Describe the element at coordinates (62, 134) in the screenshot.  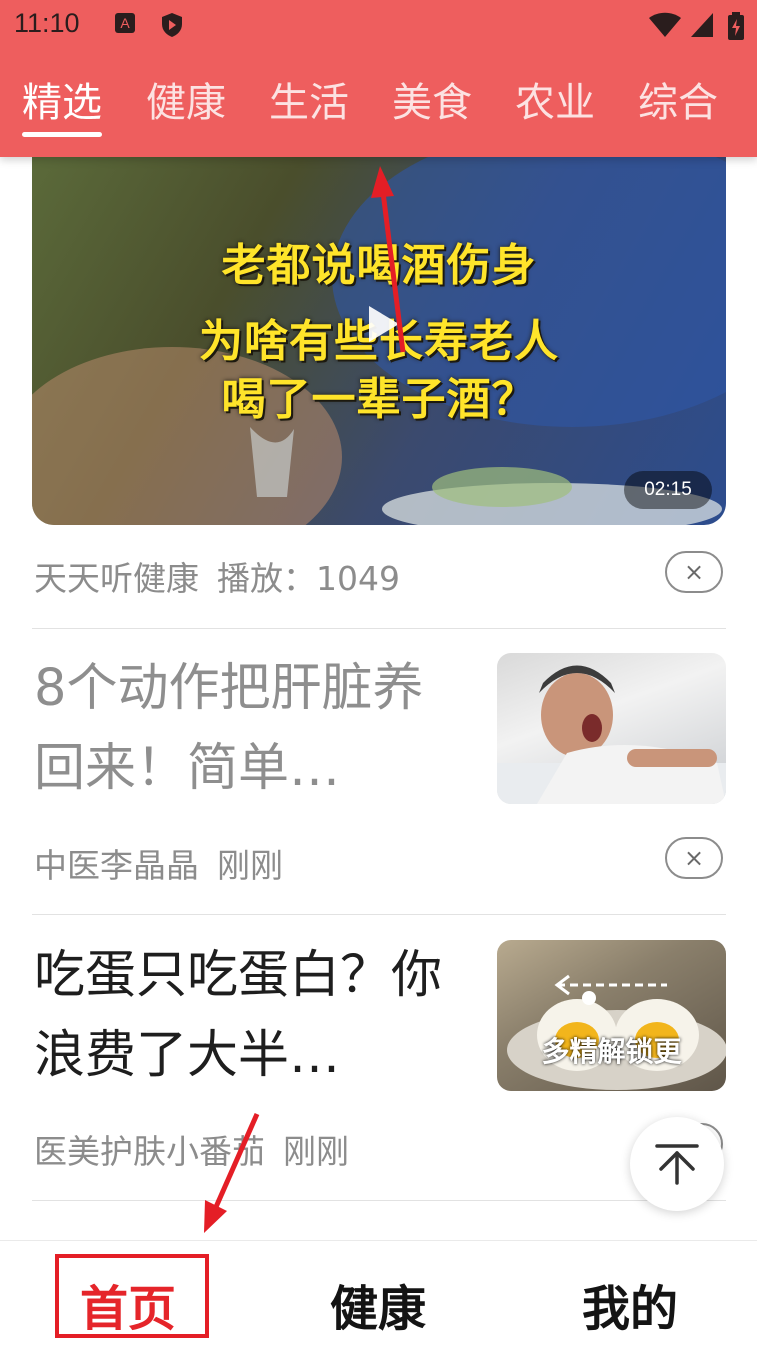
I see `active-tab-indicator` at that location.